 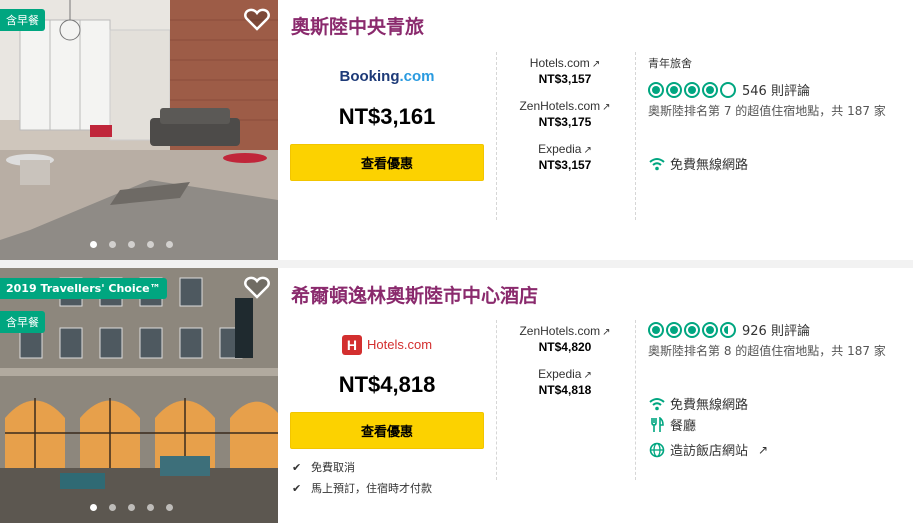 I want to click on provider-logo: H Hotels.com, so click(x=387, y=344).